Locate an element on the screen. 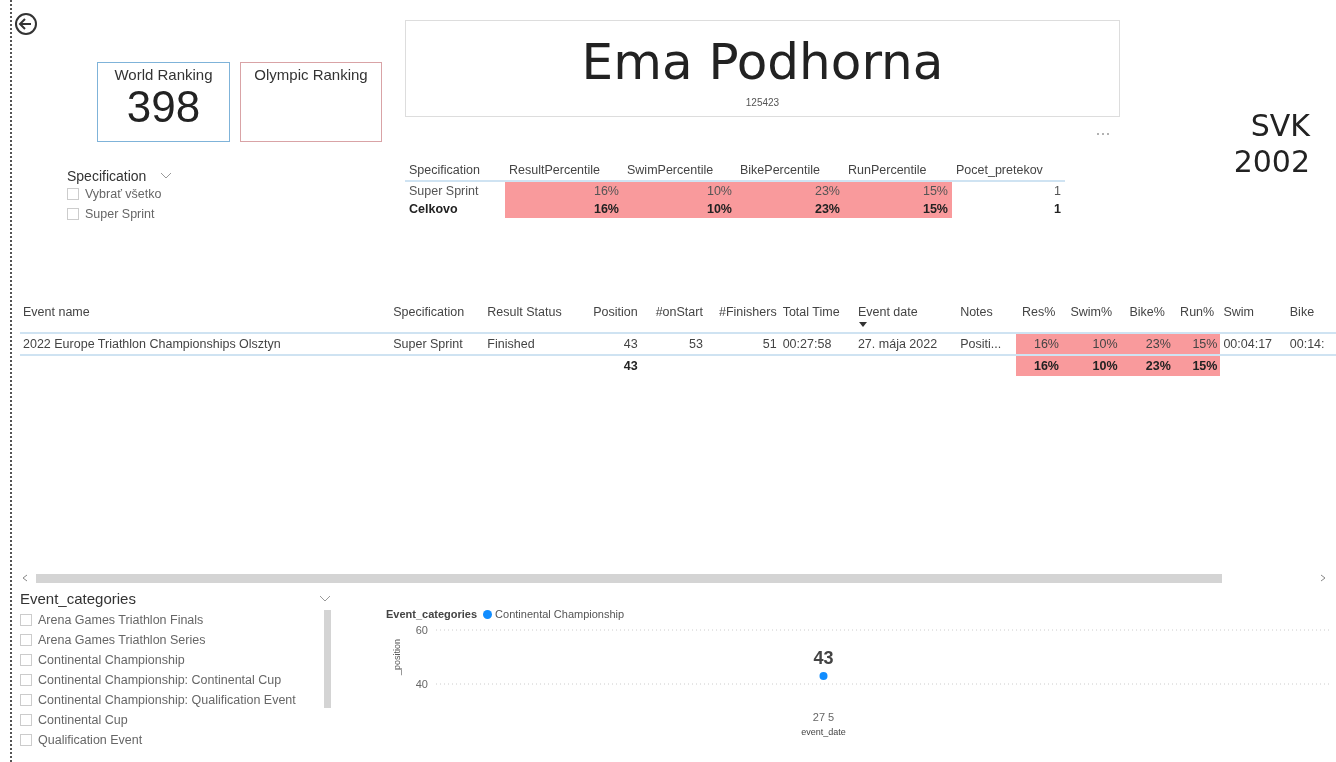 This screenshot has width=1336, height=762. data-point is located at coordinates (823, 675).